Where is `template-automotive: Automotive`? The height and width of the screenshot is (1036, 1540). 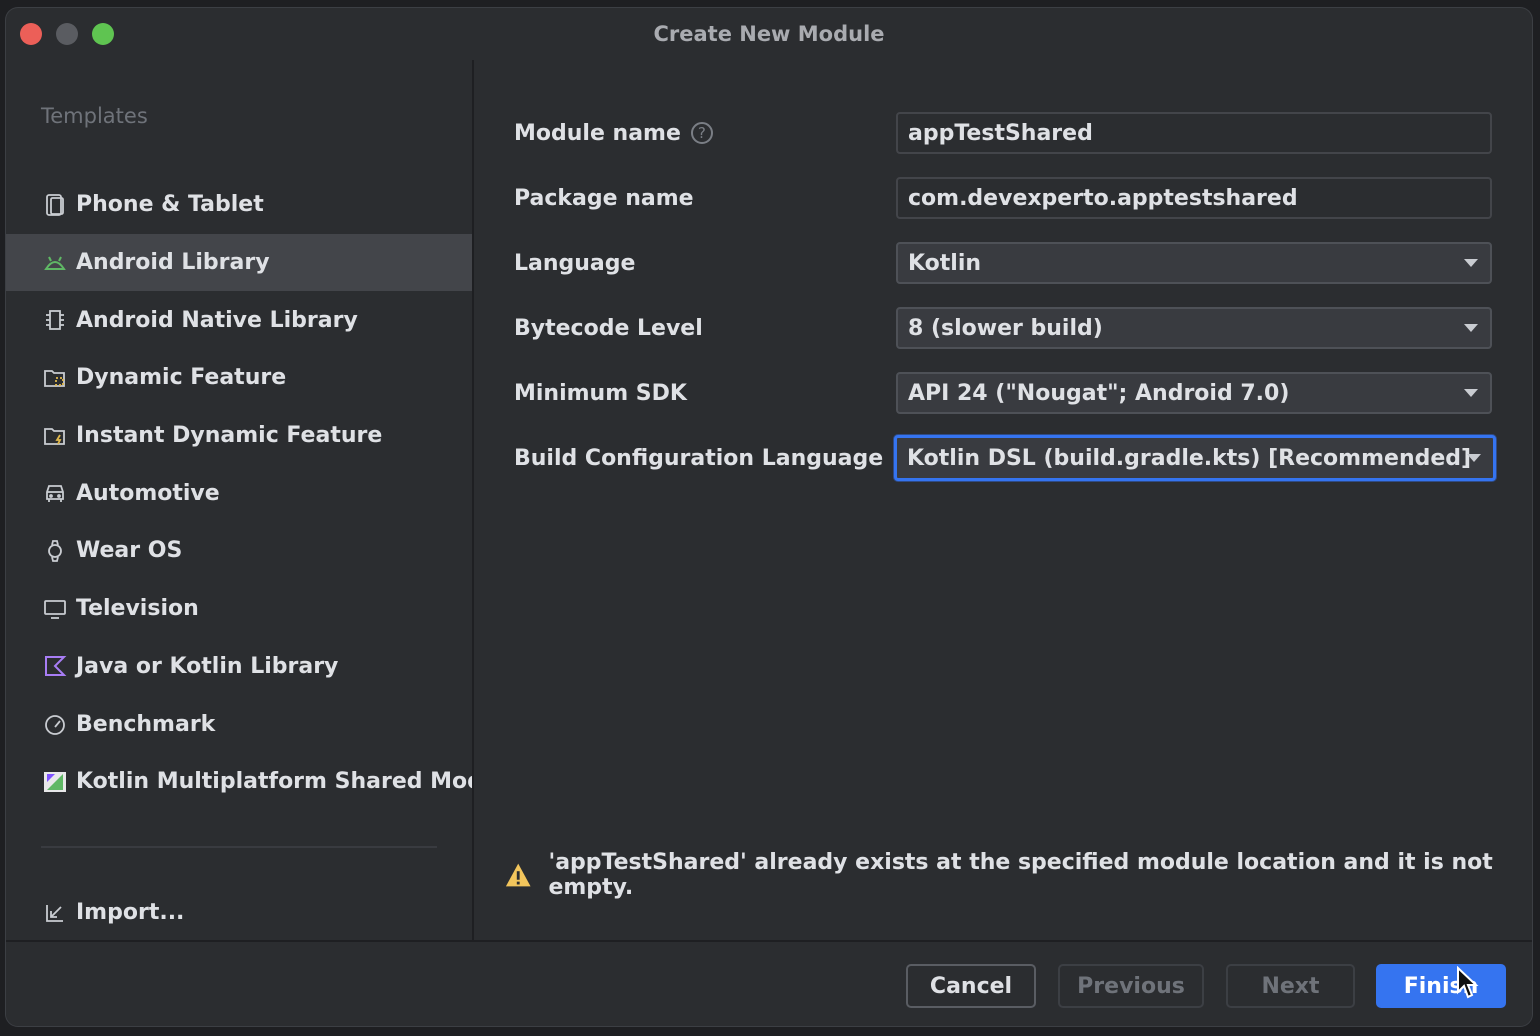 template-automotive: Automotive is located at coordinates (239, 493).